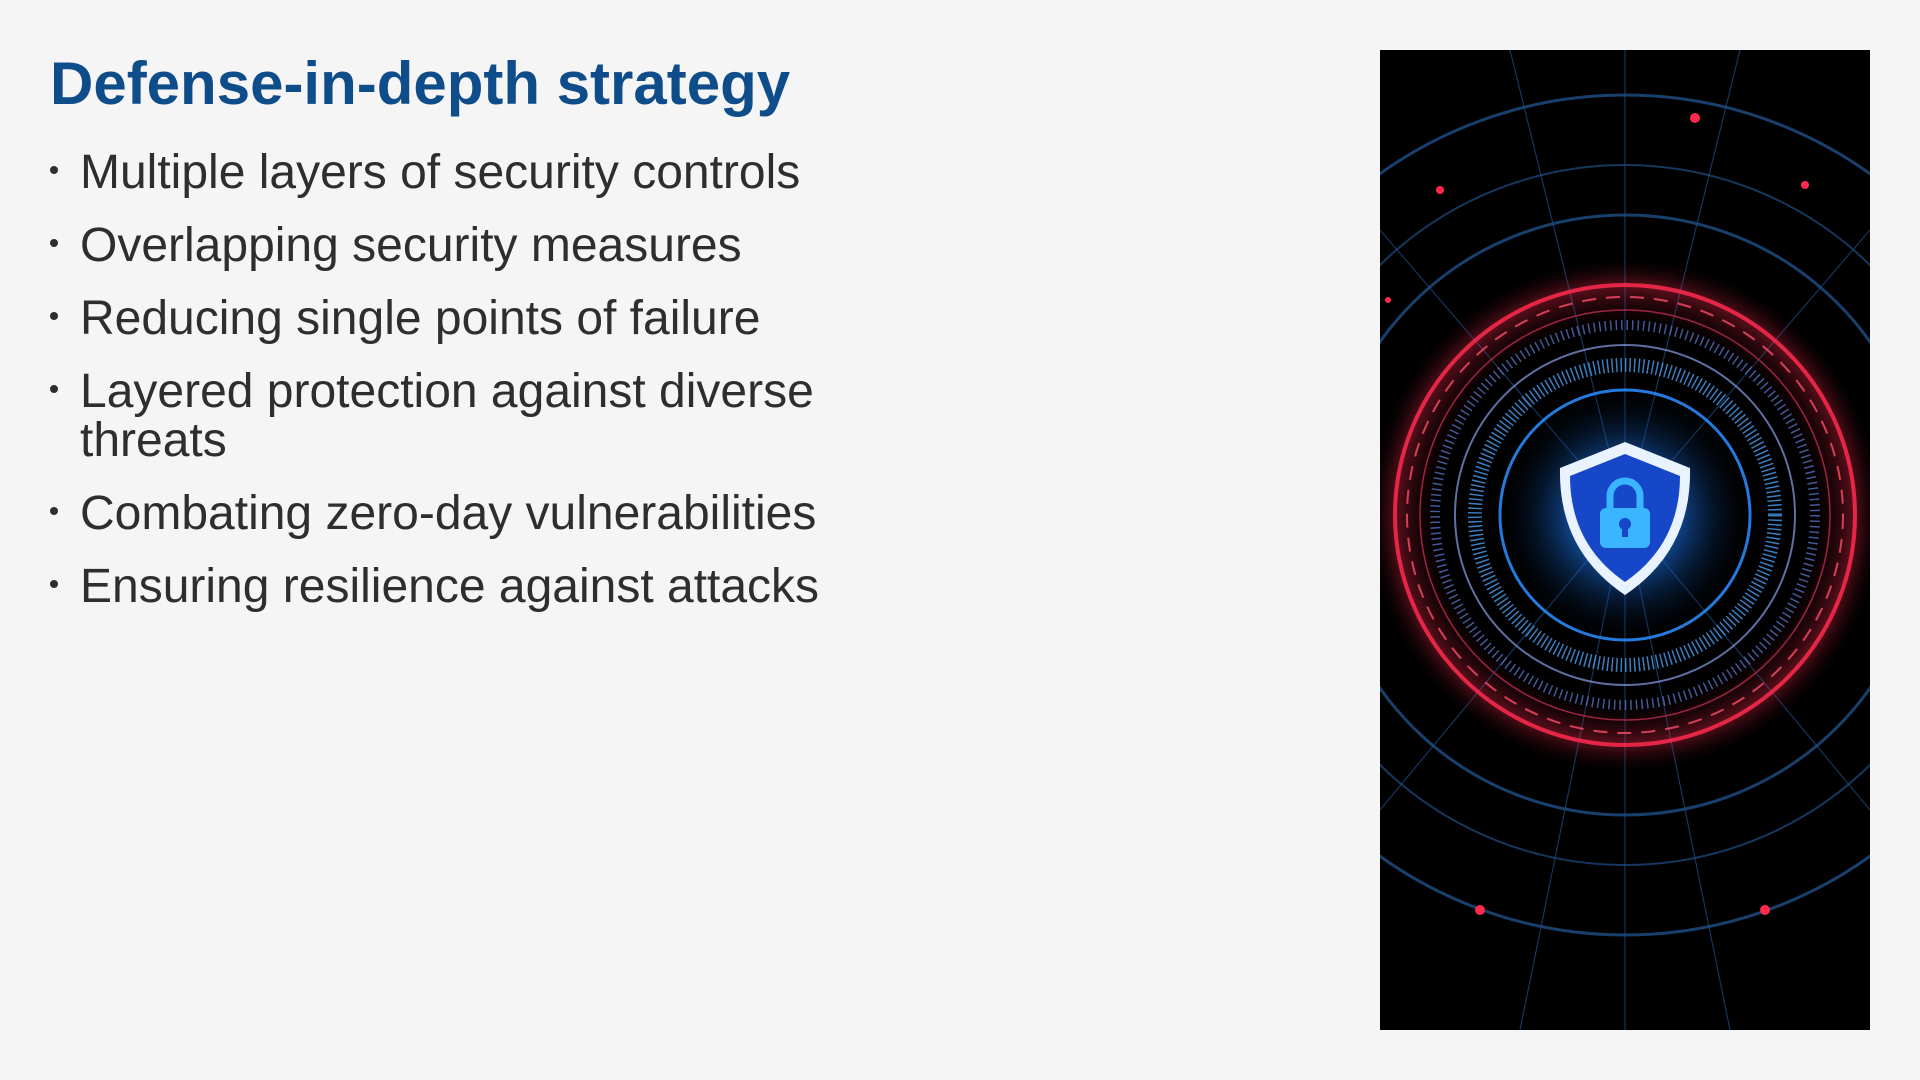 Image resolution: width=1920 pixels, height=1080 pixels. Describe the element at coordinates (420, 83) in the screenshot. I see `slide-title: Defense-in-depth strategy` at that location.